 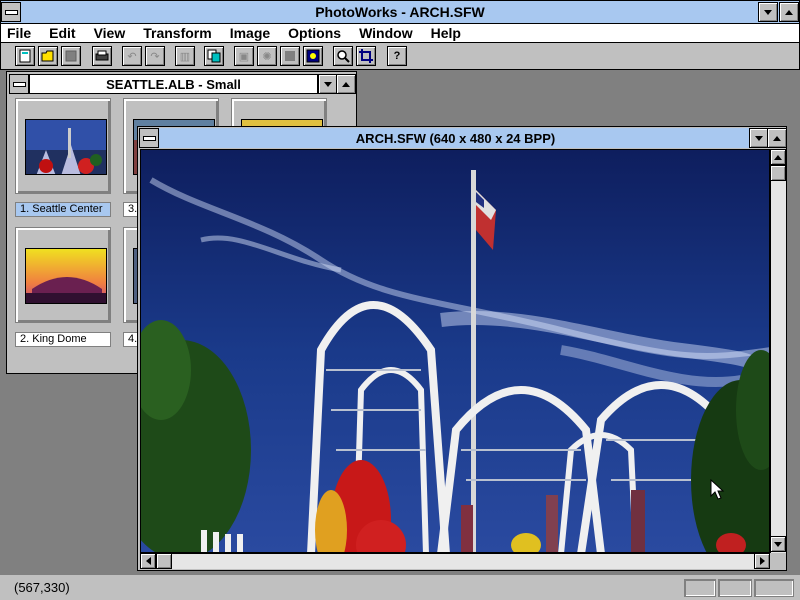 I want to click on app-title: PhotoWorks - ARCH.SFW, so click(x=400, y=12).